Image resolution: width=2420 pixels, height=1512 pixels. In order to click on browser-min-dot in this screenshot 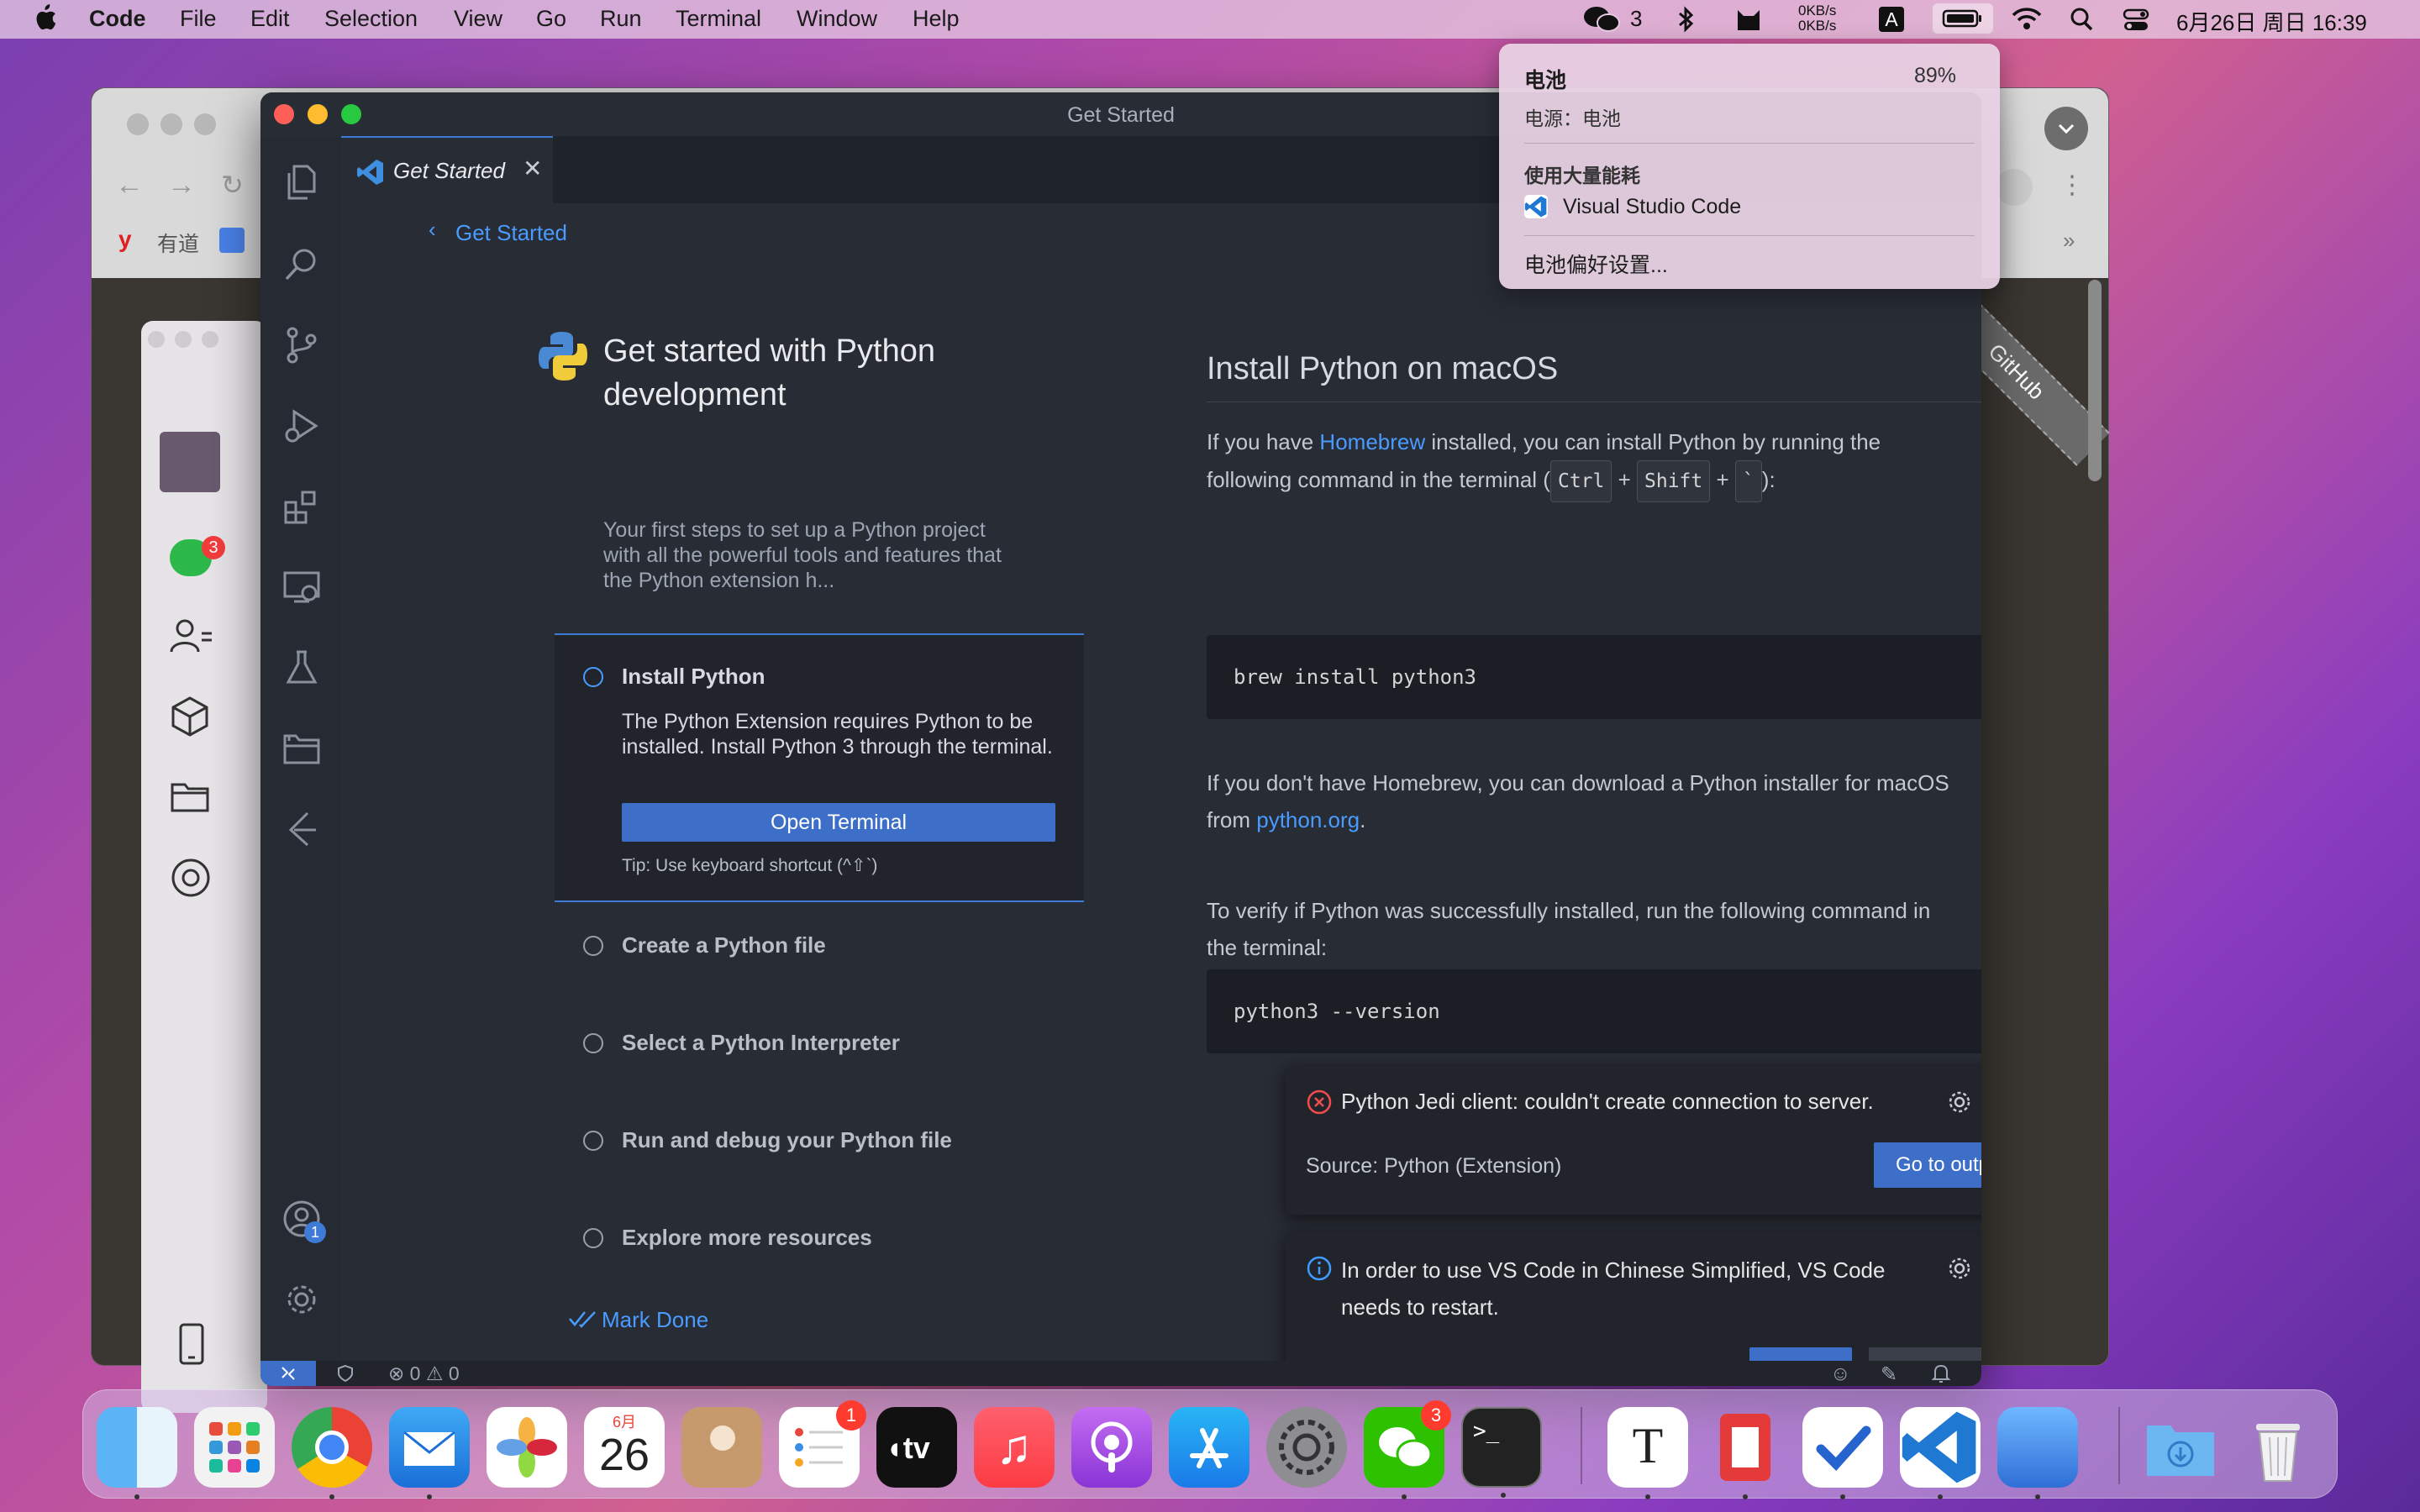, I will do `click(171, 124)`.